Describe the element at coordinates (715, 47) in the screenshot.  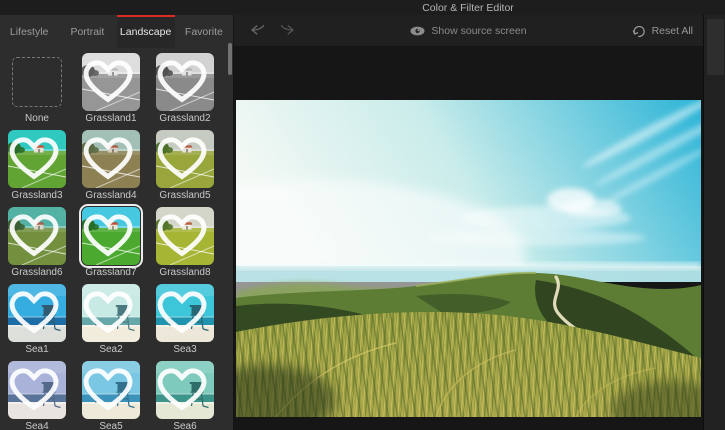
I see `main-scrollbar-thumb` at that location.